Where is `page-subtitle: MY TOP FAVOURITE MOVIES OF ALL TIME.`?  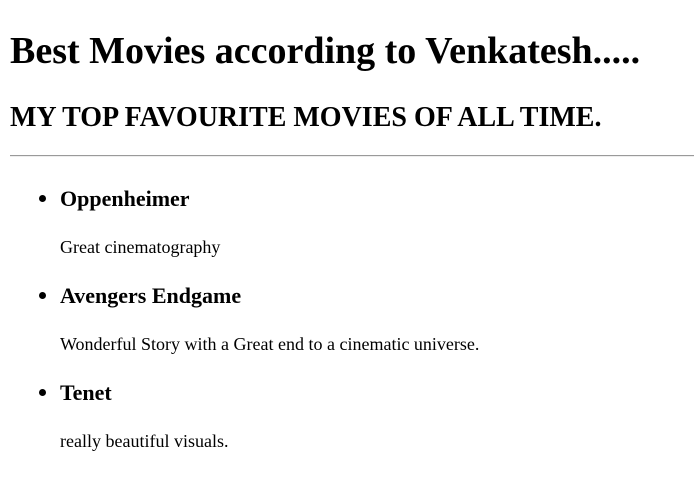 page-subtitle: MY TOP FAVOURITE MOVIES OF ALL TIME. is located at coordinates (306, 117).